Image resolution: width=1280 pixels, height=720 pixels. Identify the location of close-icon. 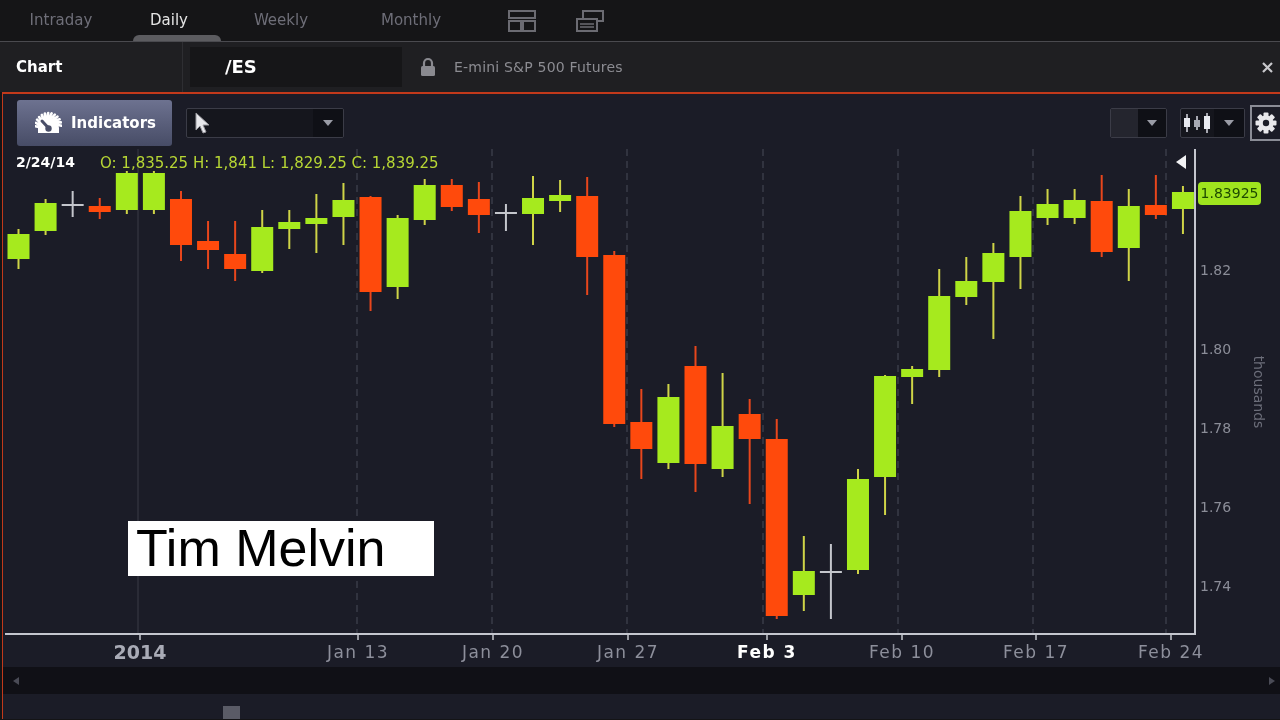
(1267, 67).